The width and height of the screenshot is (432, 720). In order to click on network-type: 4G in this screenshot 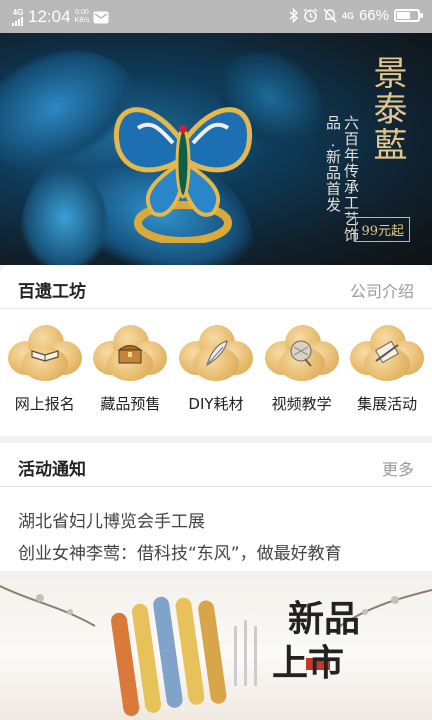, I will do `click(18, 12)`.